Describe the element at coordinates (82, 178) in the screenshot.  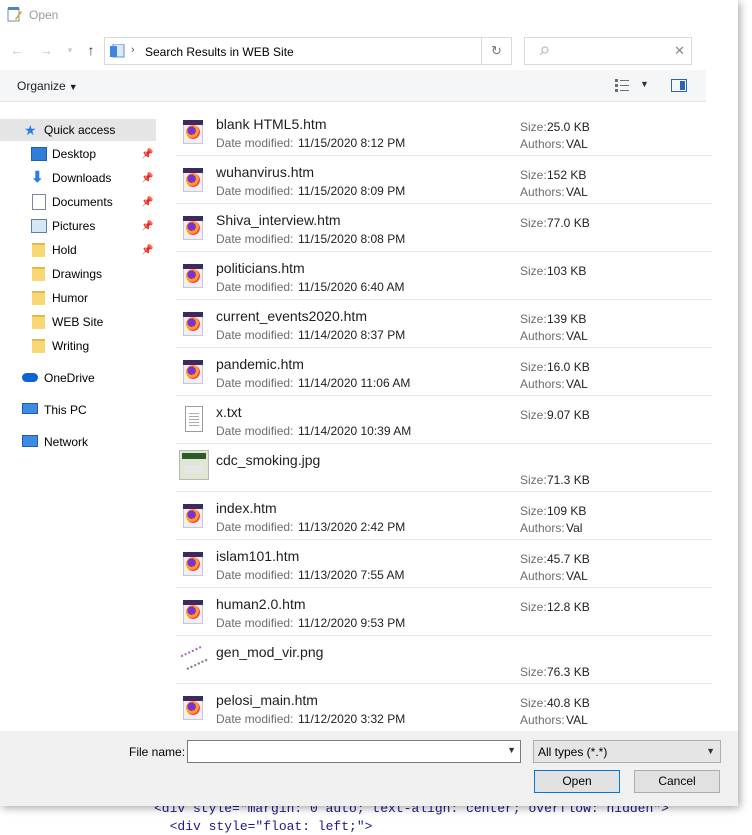
I see `sidebar-item-label: Downloads` at that location.